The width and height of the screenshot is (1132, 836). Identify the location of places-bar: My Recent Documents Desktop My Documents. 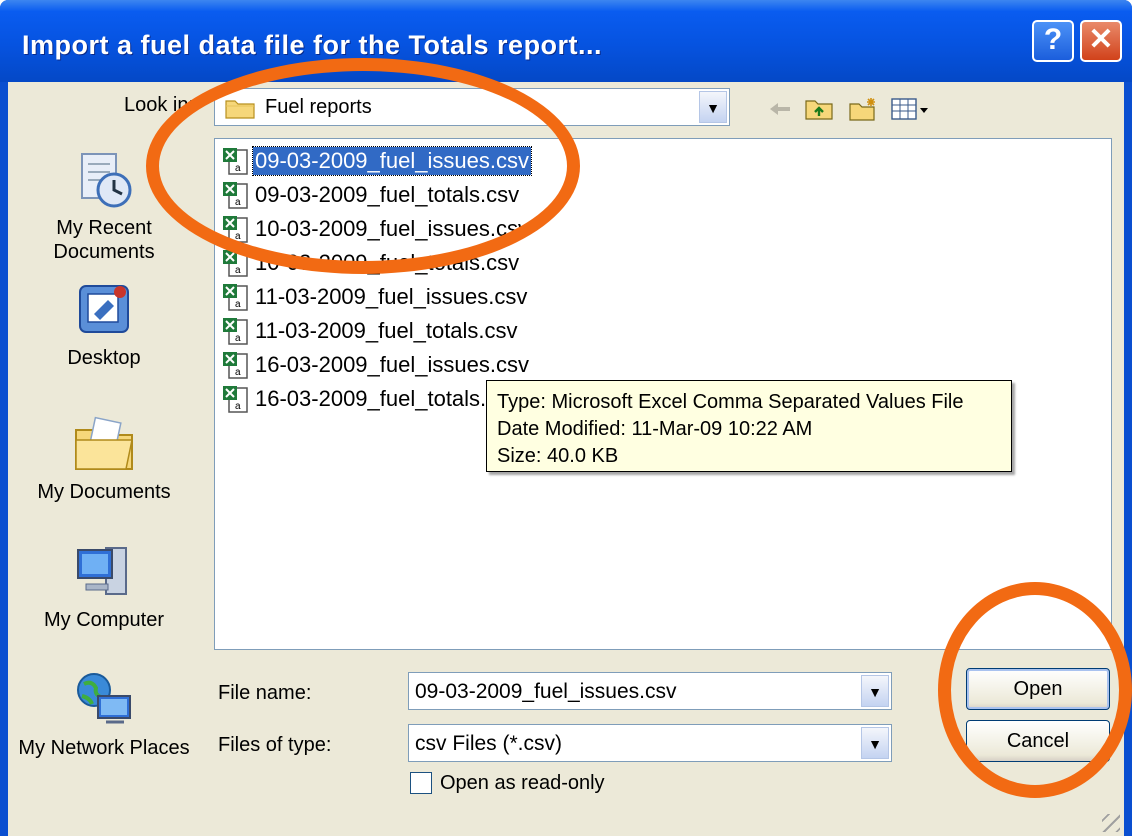
(104, 483).